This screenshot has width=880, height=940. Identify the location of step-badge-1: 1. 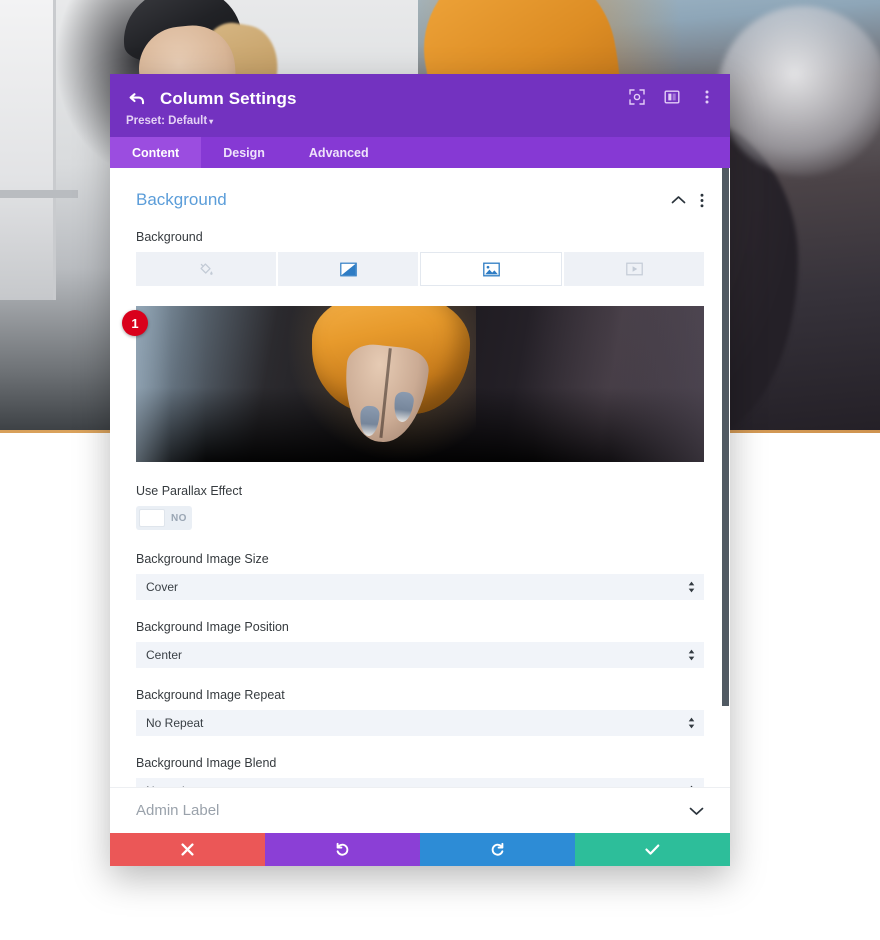
(135, 323).